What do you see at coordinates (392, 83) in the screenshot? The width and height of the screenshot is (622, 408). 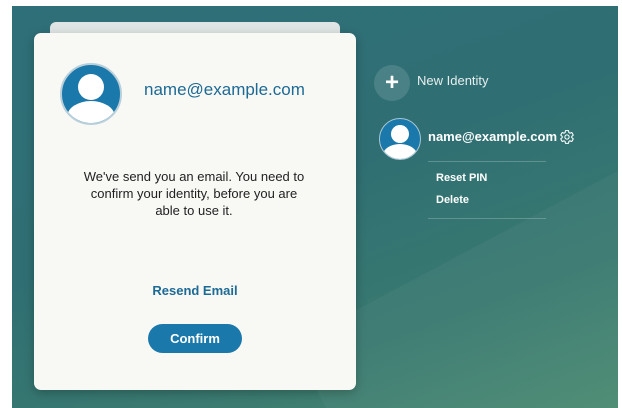 I see `plus-icon: +` at bounding box center [392, 83].